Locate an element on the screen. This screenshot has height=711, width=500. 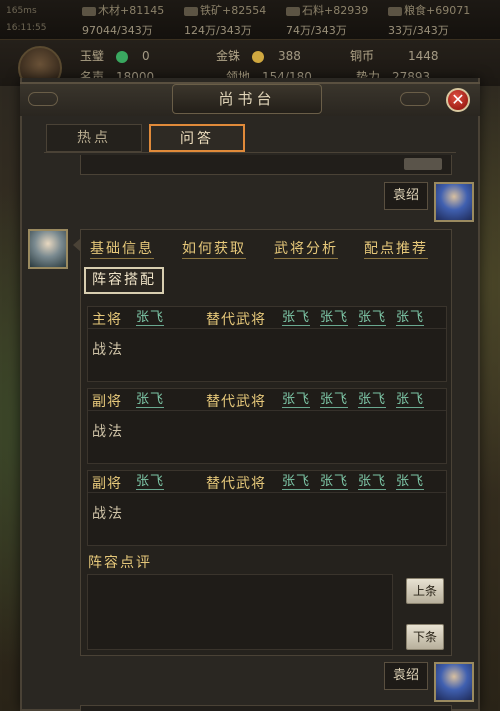
link-general-analysis: 武将分析 is located at coordinates (306, 249).